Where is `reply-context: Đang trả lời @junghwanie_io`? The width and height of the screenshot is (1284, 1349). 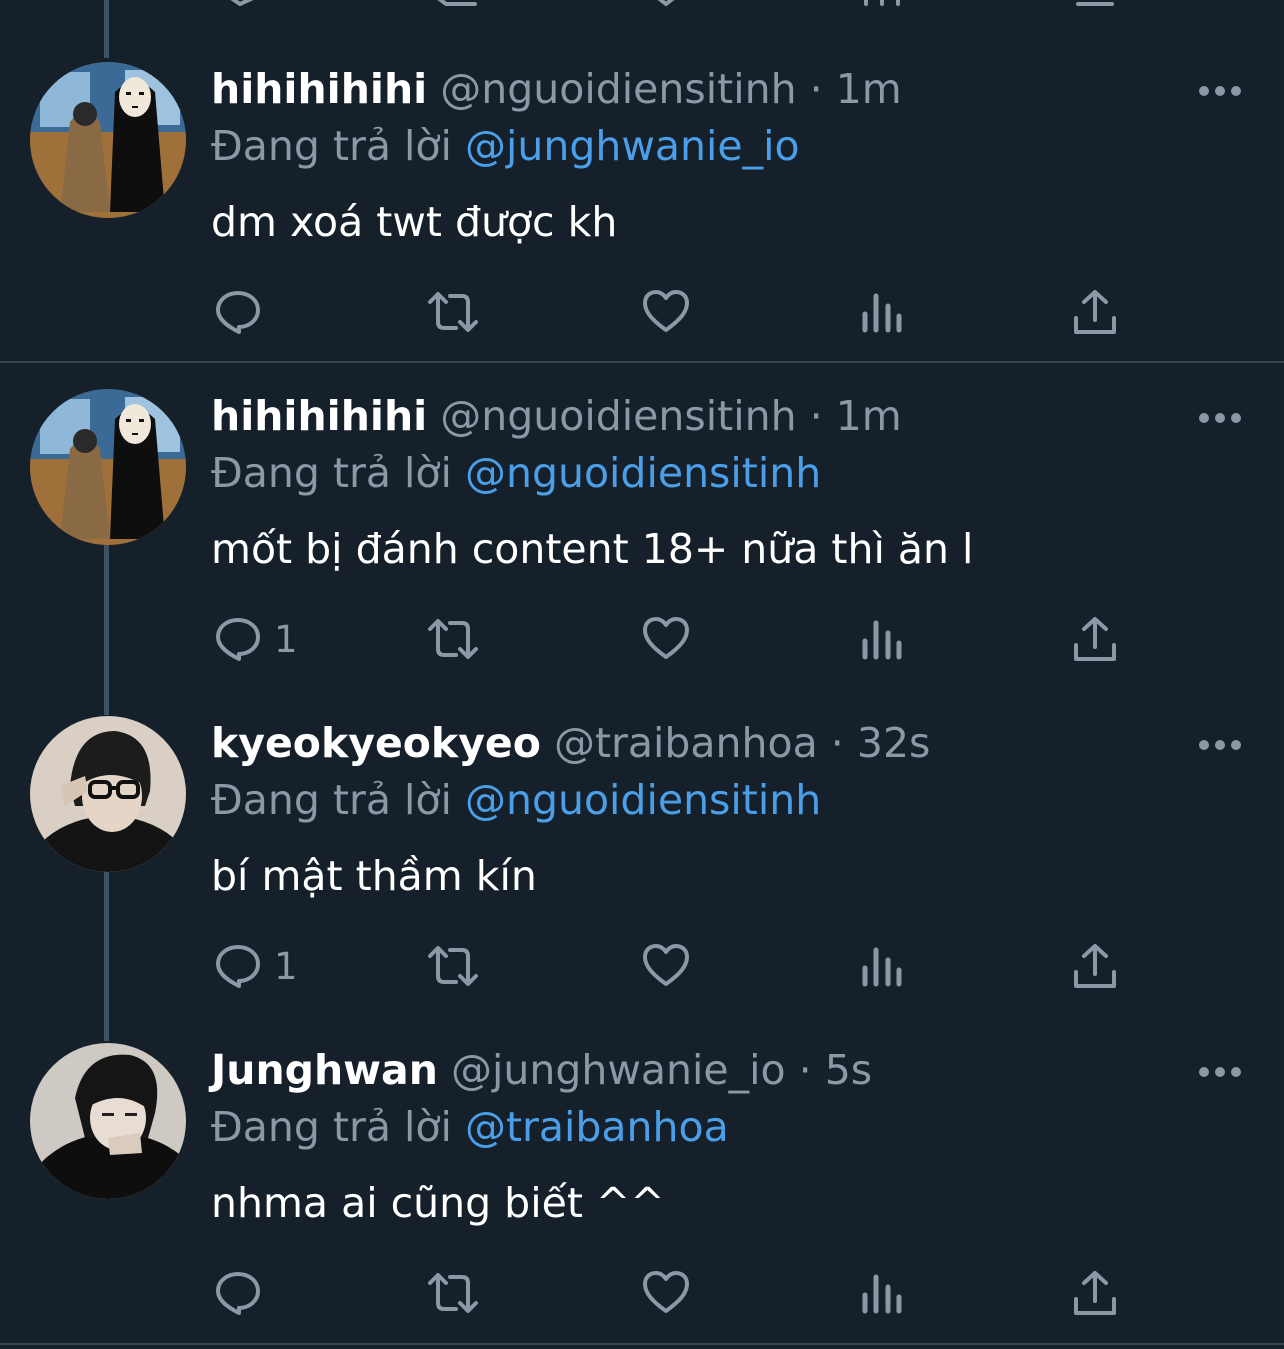 reply-context: Đang trả lời @junghwanie_io is located at coordinates (505, 146).